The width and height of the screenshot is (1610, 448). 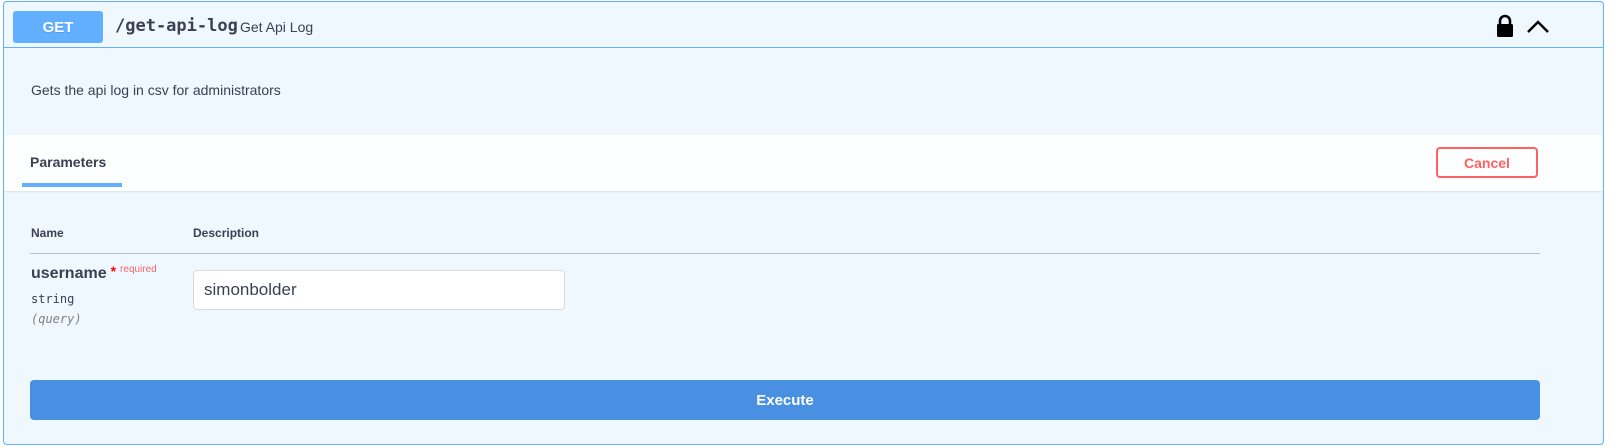 What do you see at coordinates (379, 290) in the screenshot?
I see `username-input` at bounding box center [379, 290].